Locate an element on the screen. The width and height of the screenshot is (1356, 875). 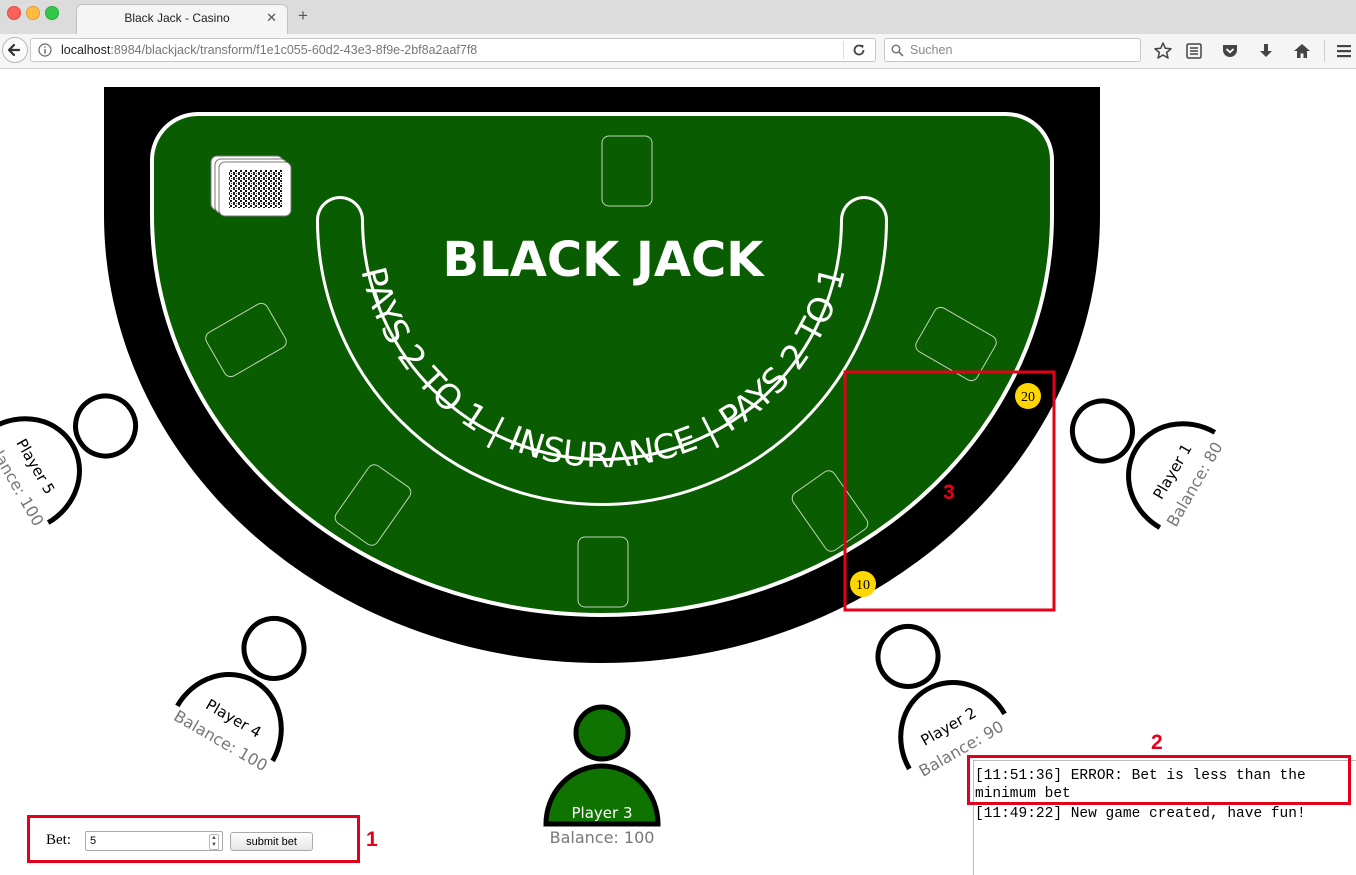
minimize-window-icon is located at coordinates (33, 13).